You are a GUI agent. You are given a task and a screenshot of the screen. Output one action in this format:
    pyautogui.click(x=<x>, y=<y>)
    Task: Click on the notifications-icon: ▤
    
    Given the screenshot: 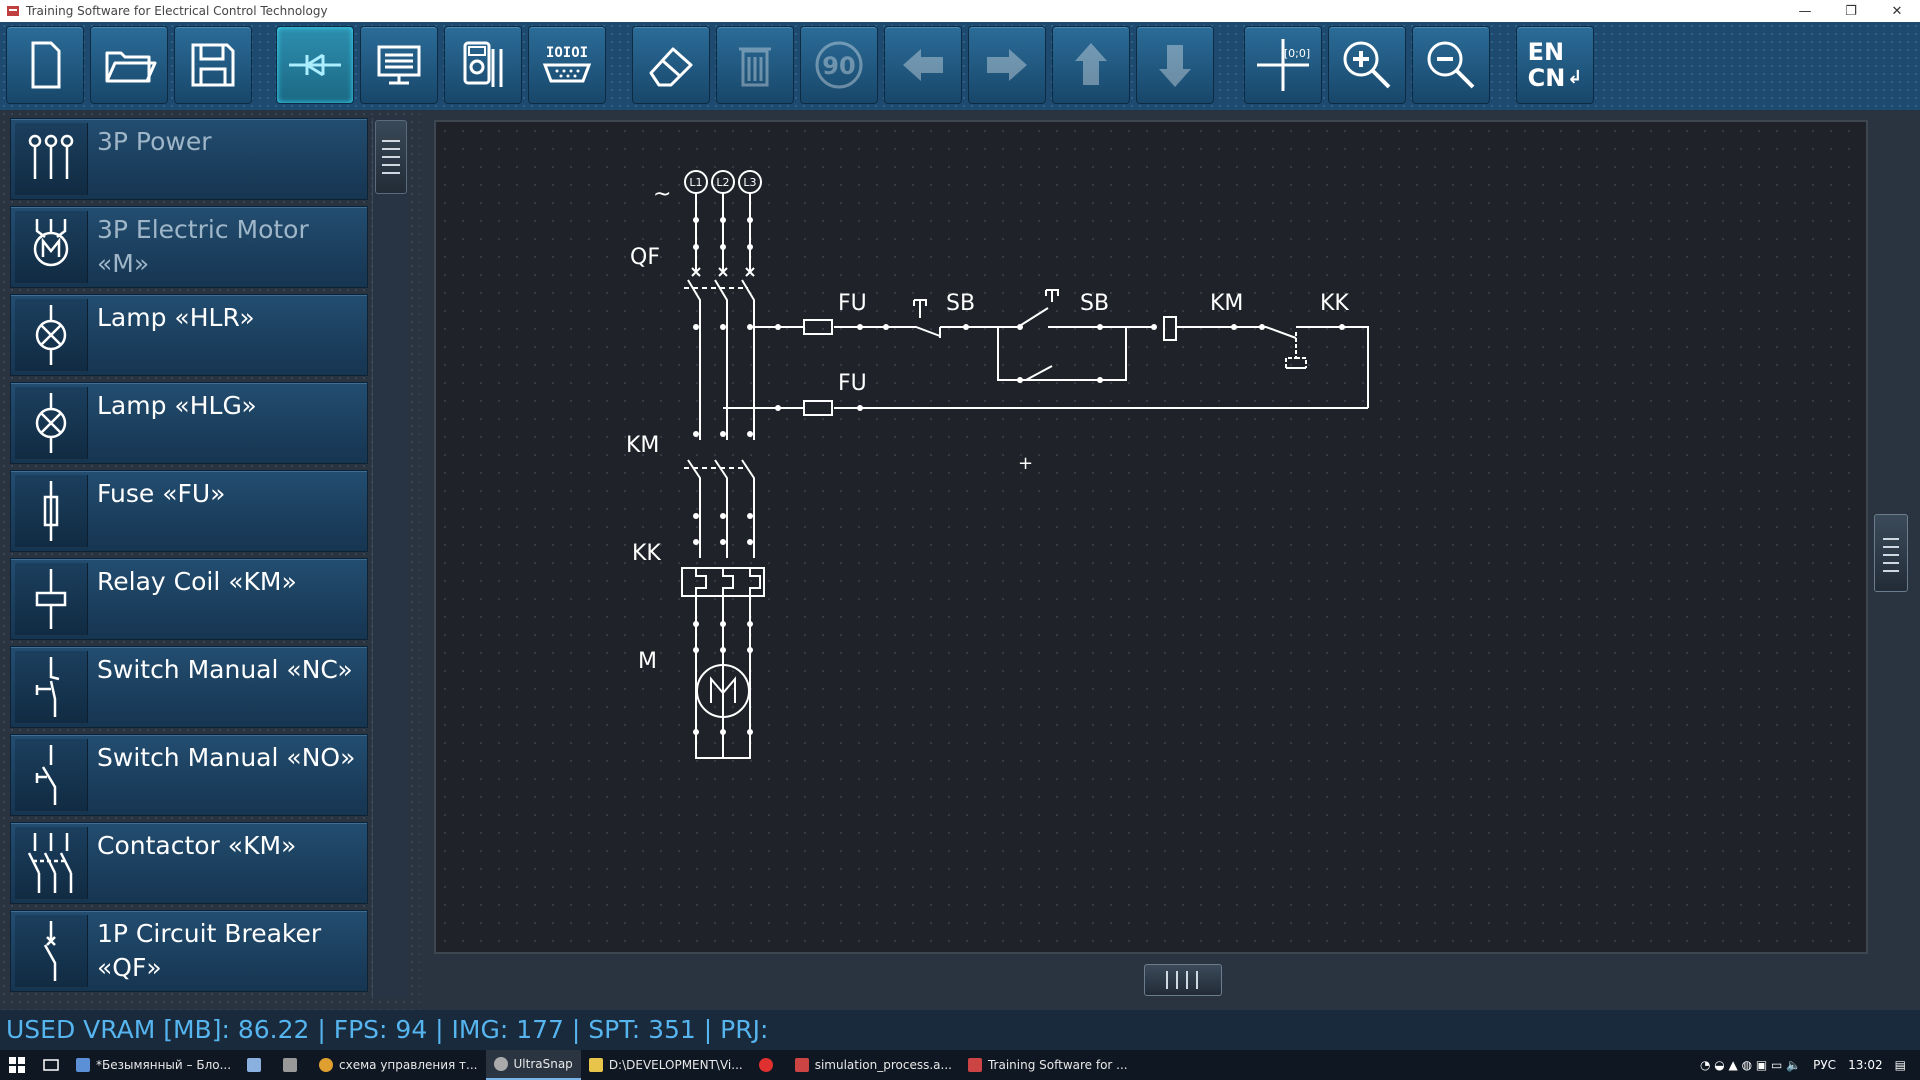 What is the action you would take?
    pyautogui.click(x=1900, y=1065)
    